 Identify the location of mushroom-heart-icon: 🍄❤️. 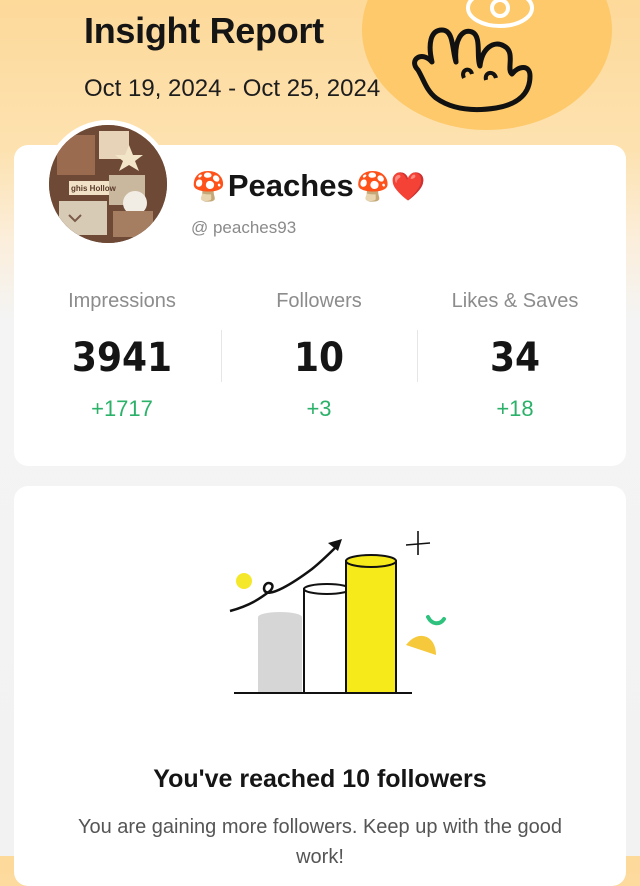
(390, 186).